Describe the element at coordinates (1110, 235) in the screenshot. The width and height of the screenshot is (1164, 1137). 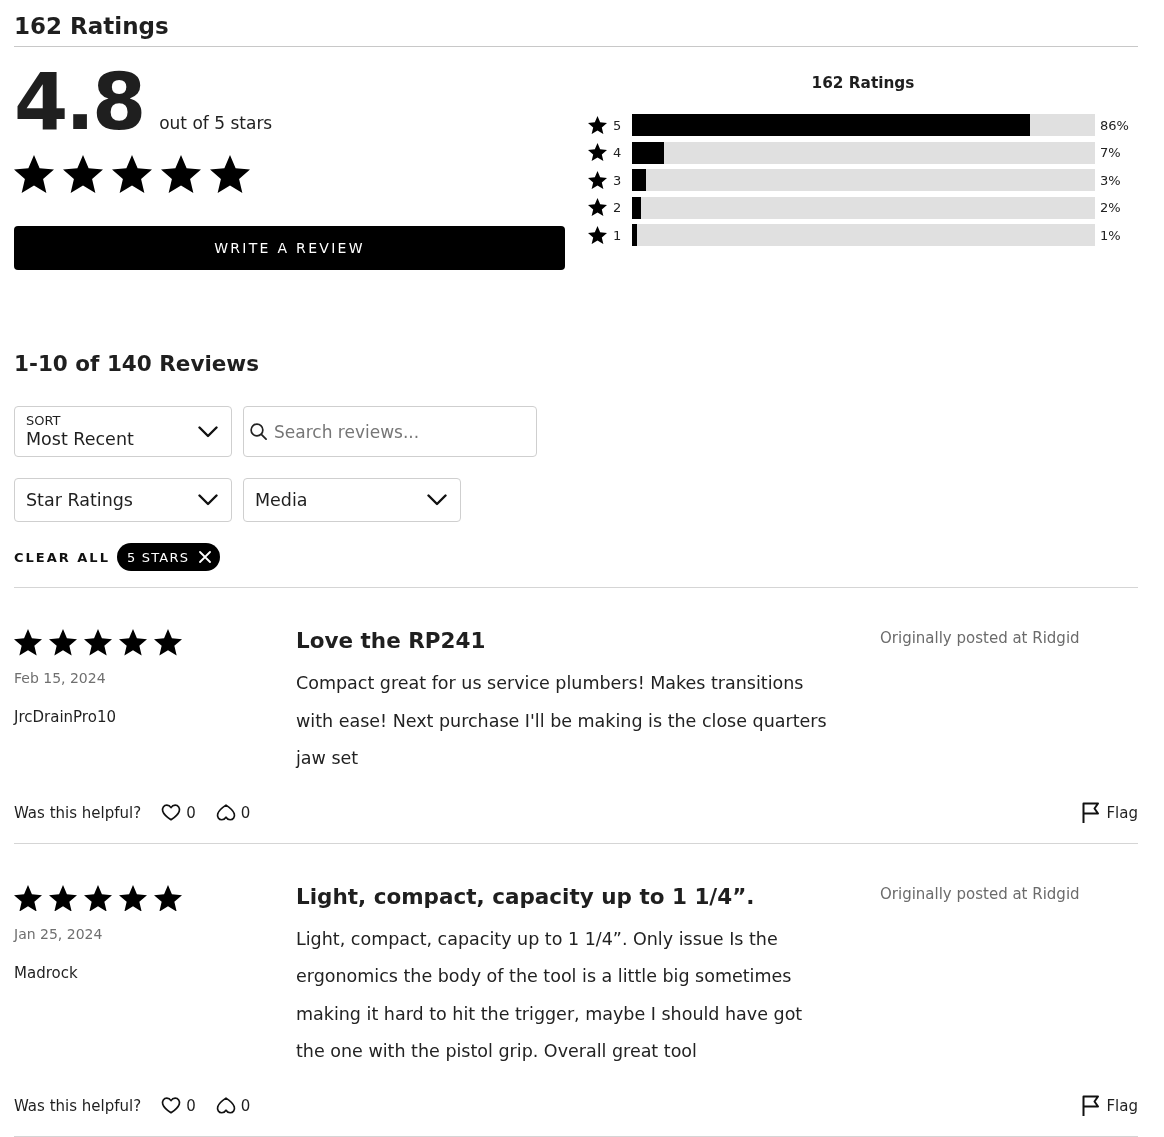
I see `rating-percent: 1%` at that location.